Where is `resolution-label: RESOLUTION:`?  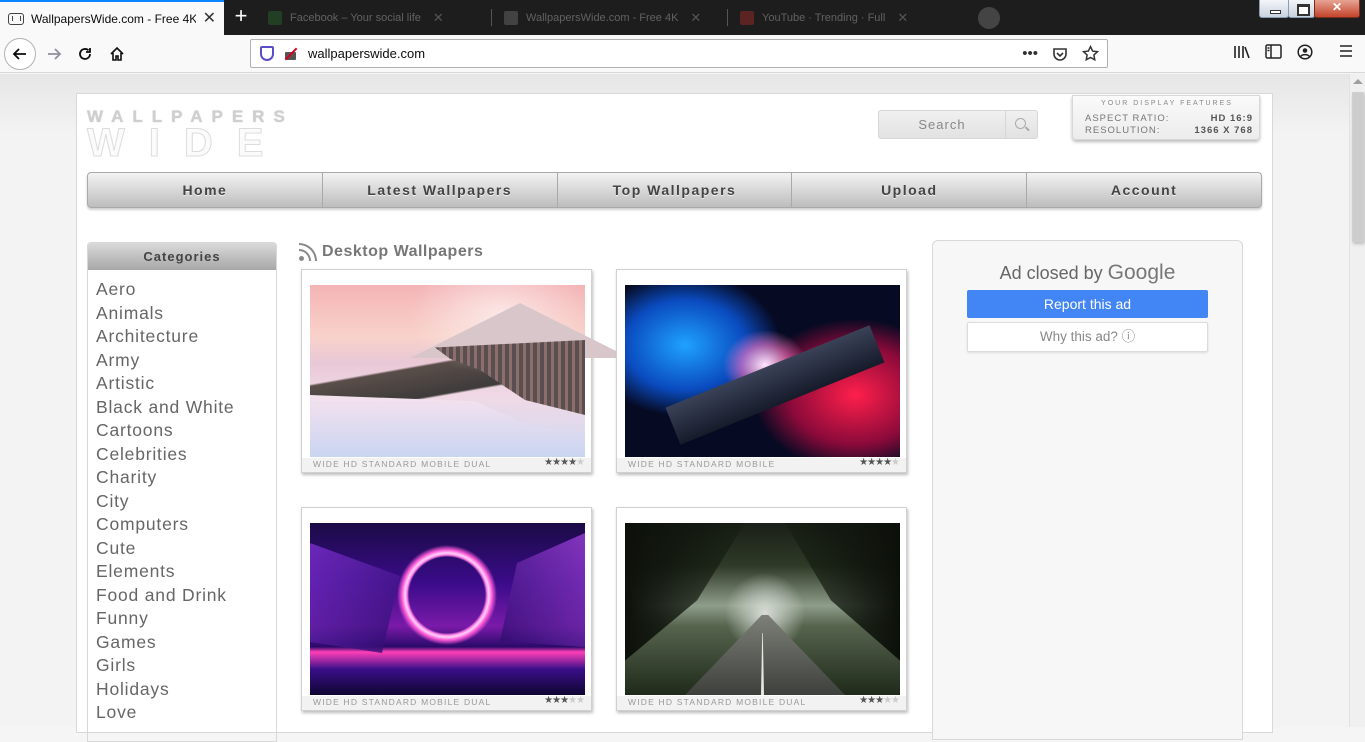 resolution-label: RESOLUTION: is located at coordinates (1123, 130).